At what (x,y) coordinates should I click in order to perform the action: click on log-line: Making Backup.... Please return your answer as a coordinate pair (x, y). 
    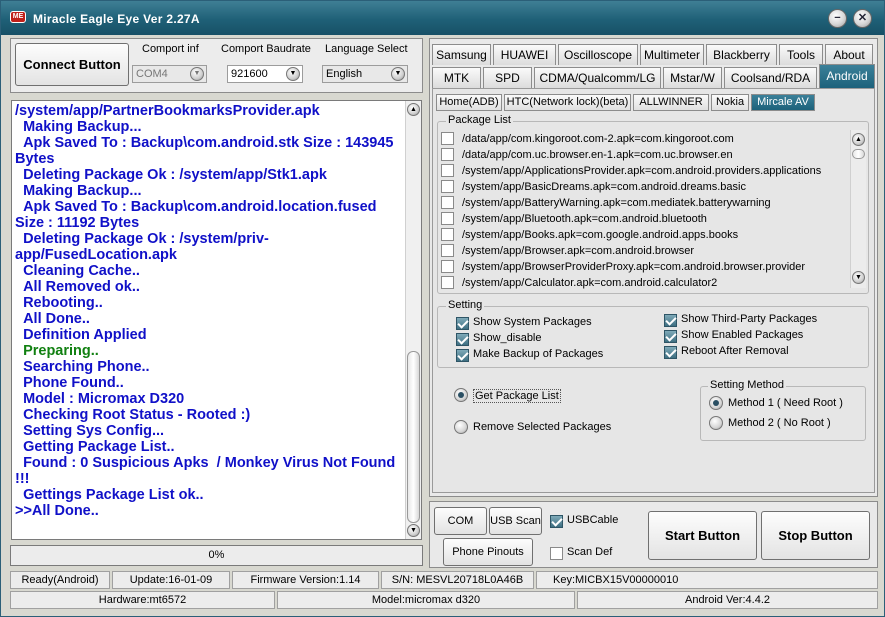
    Looking at the image, I should click on (78, 191).